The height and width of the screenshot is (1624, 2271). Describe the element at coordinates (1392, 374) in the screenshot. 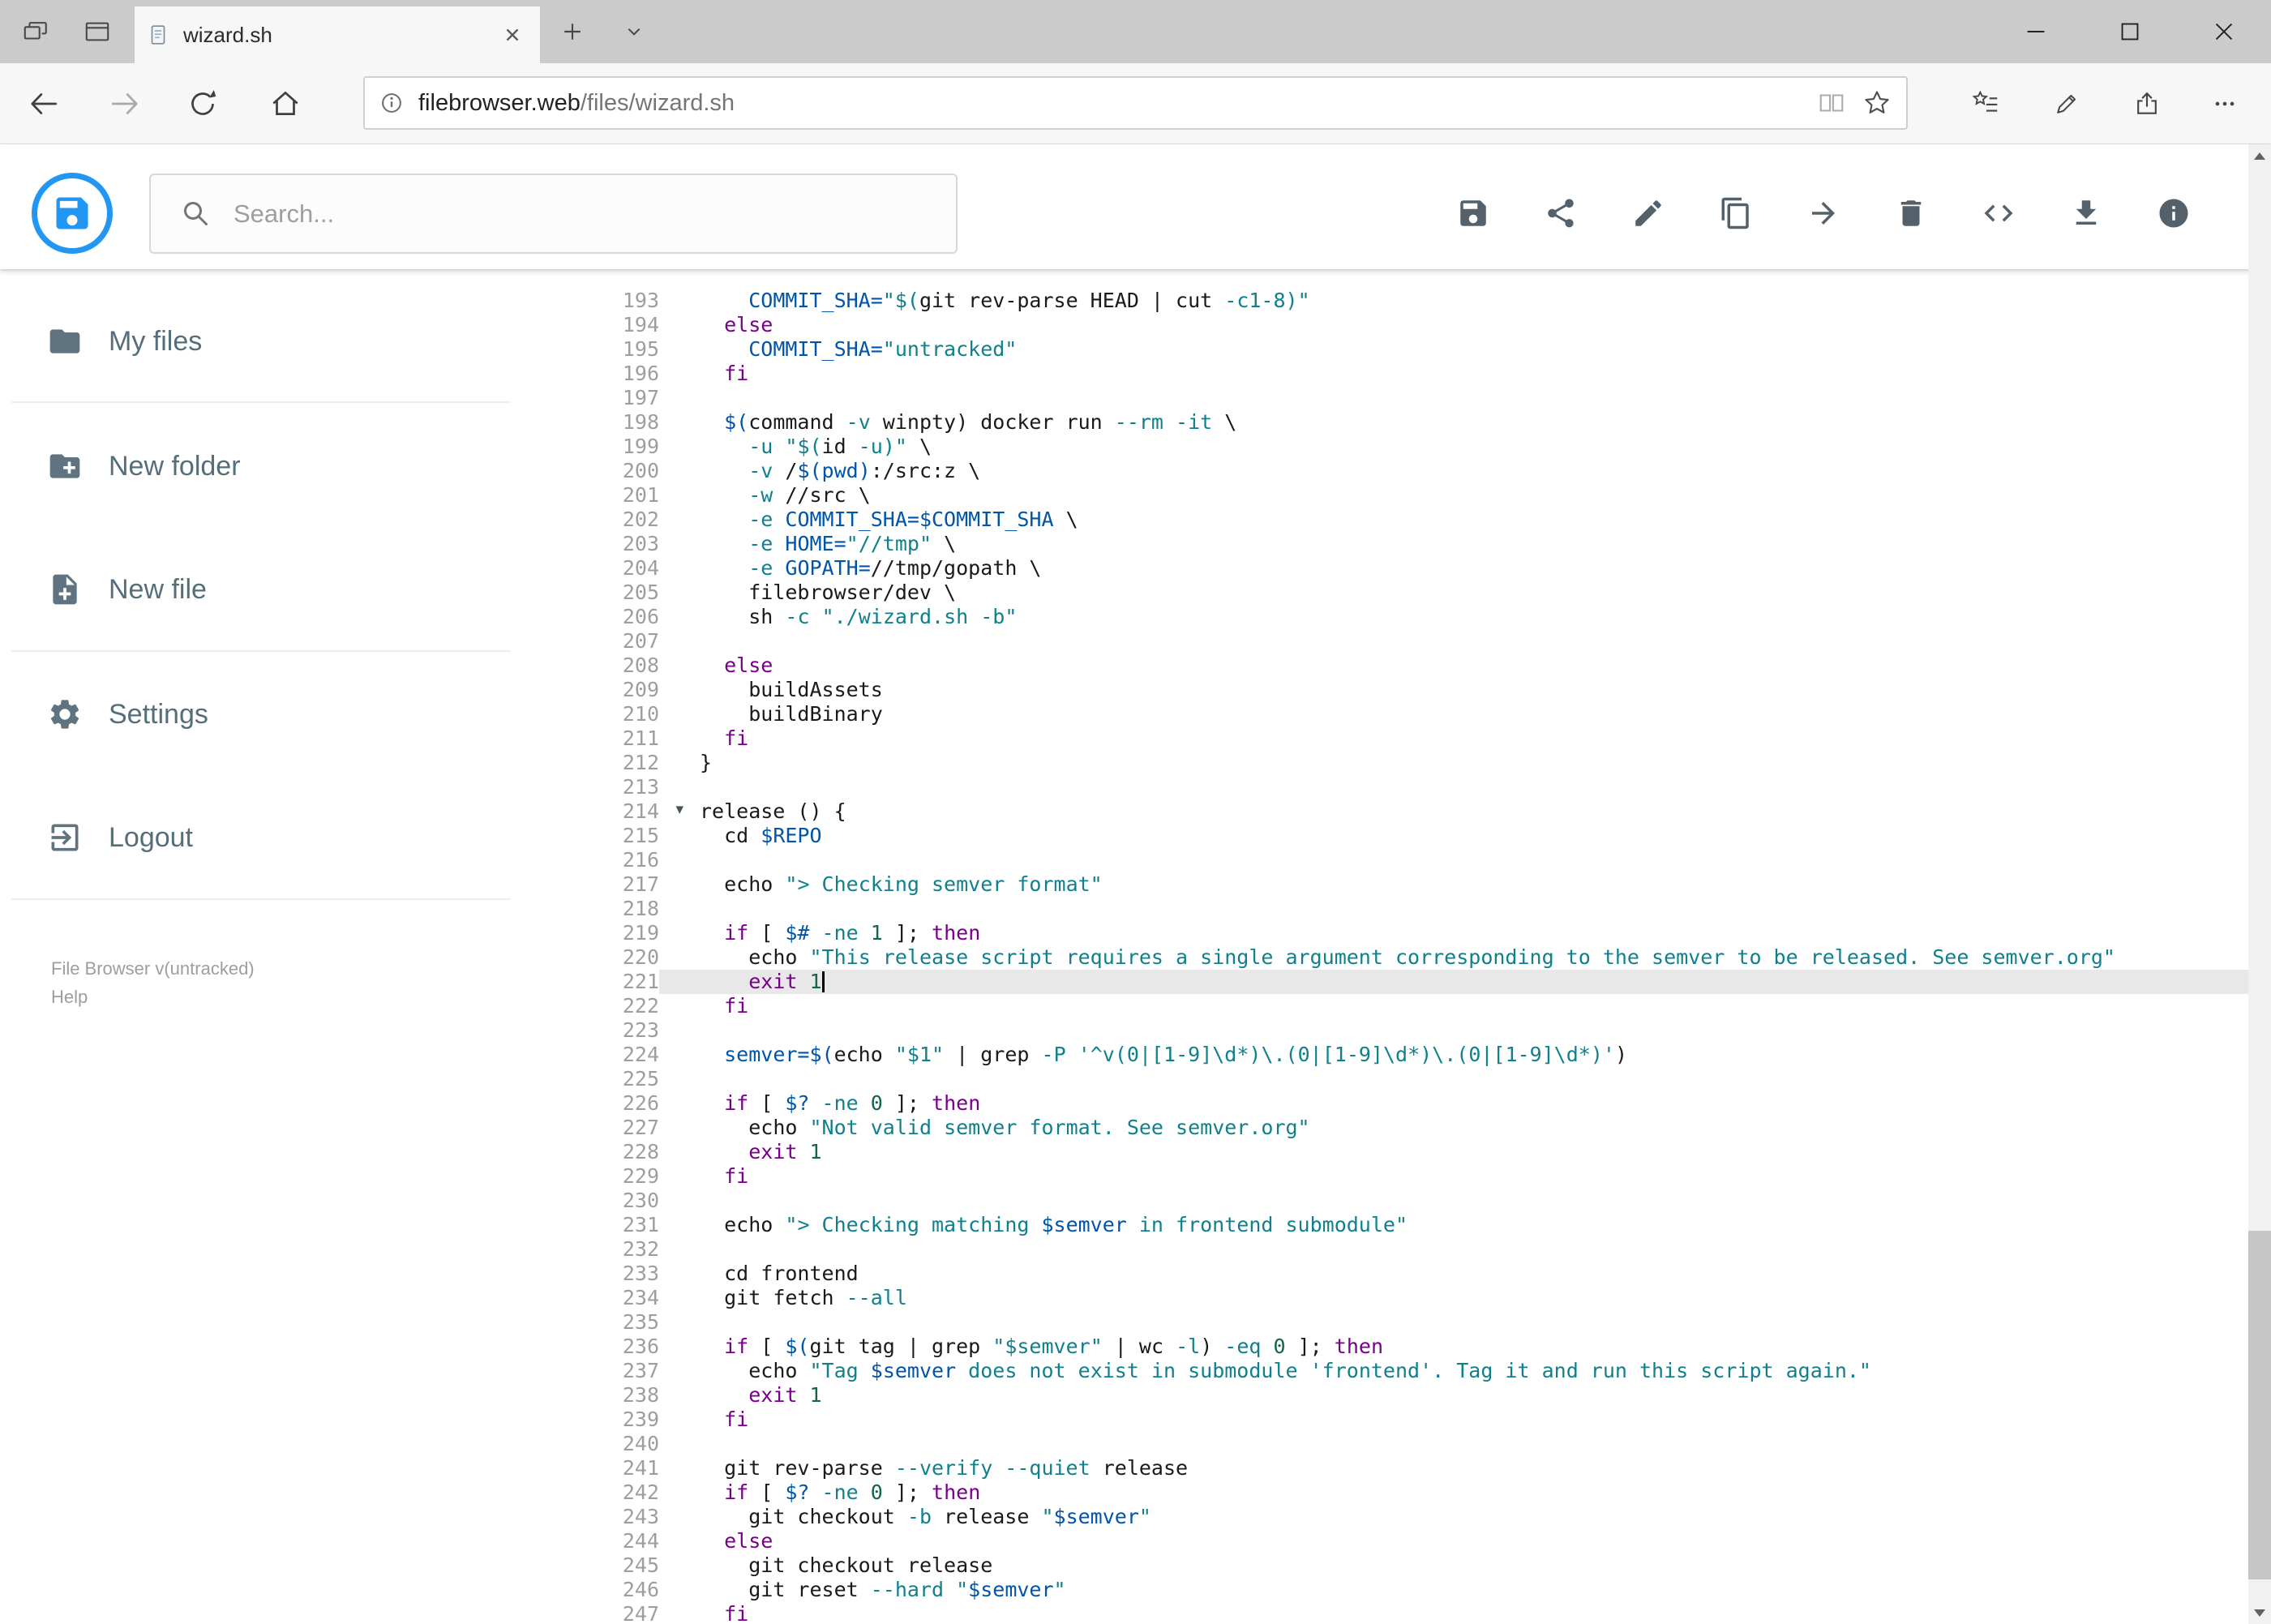

I see `code-line: 196 fi` at that location.